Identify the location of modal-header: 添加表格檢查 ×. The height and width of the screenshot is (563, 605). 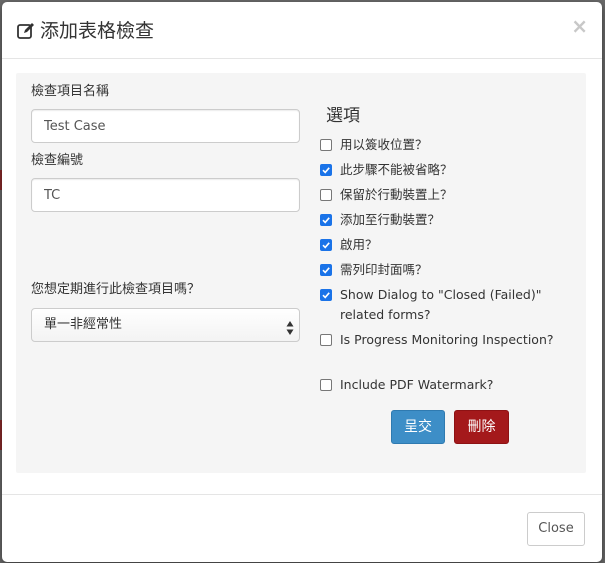
(302, 30).